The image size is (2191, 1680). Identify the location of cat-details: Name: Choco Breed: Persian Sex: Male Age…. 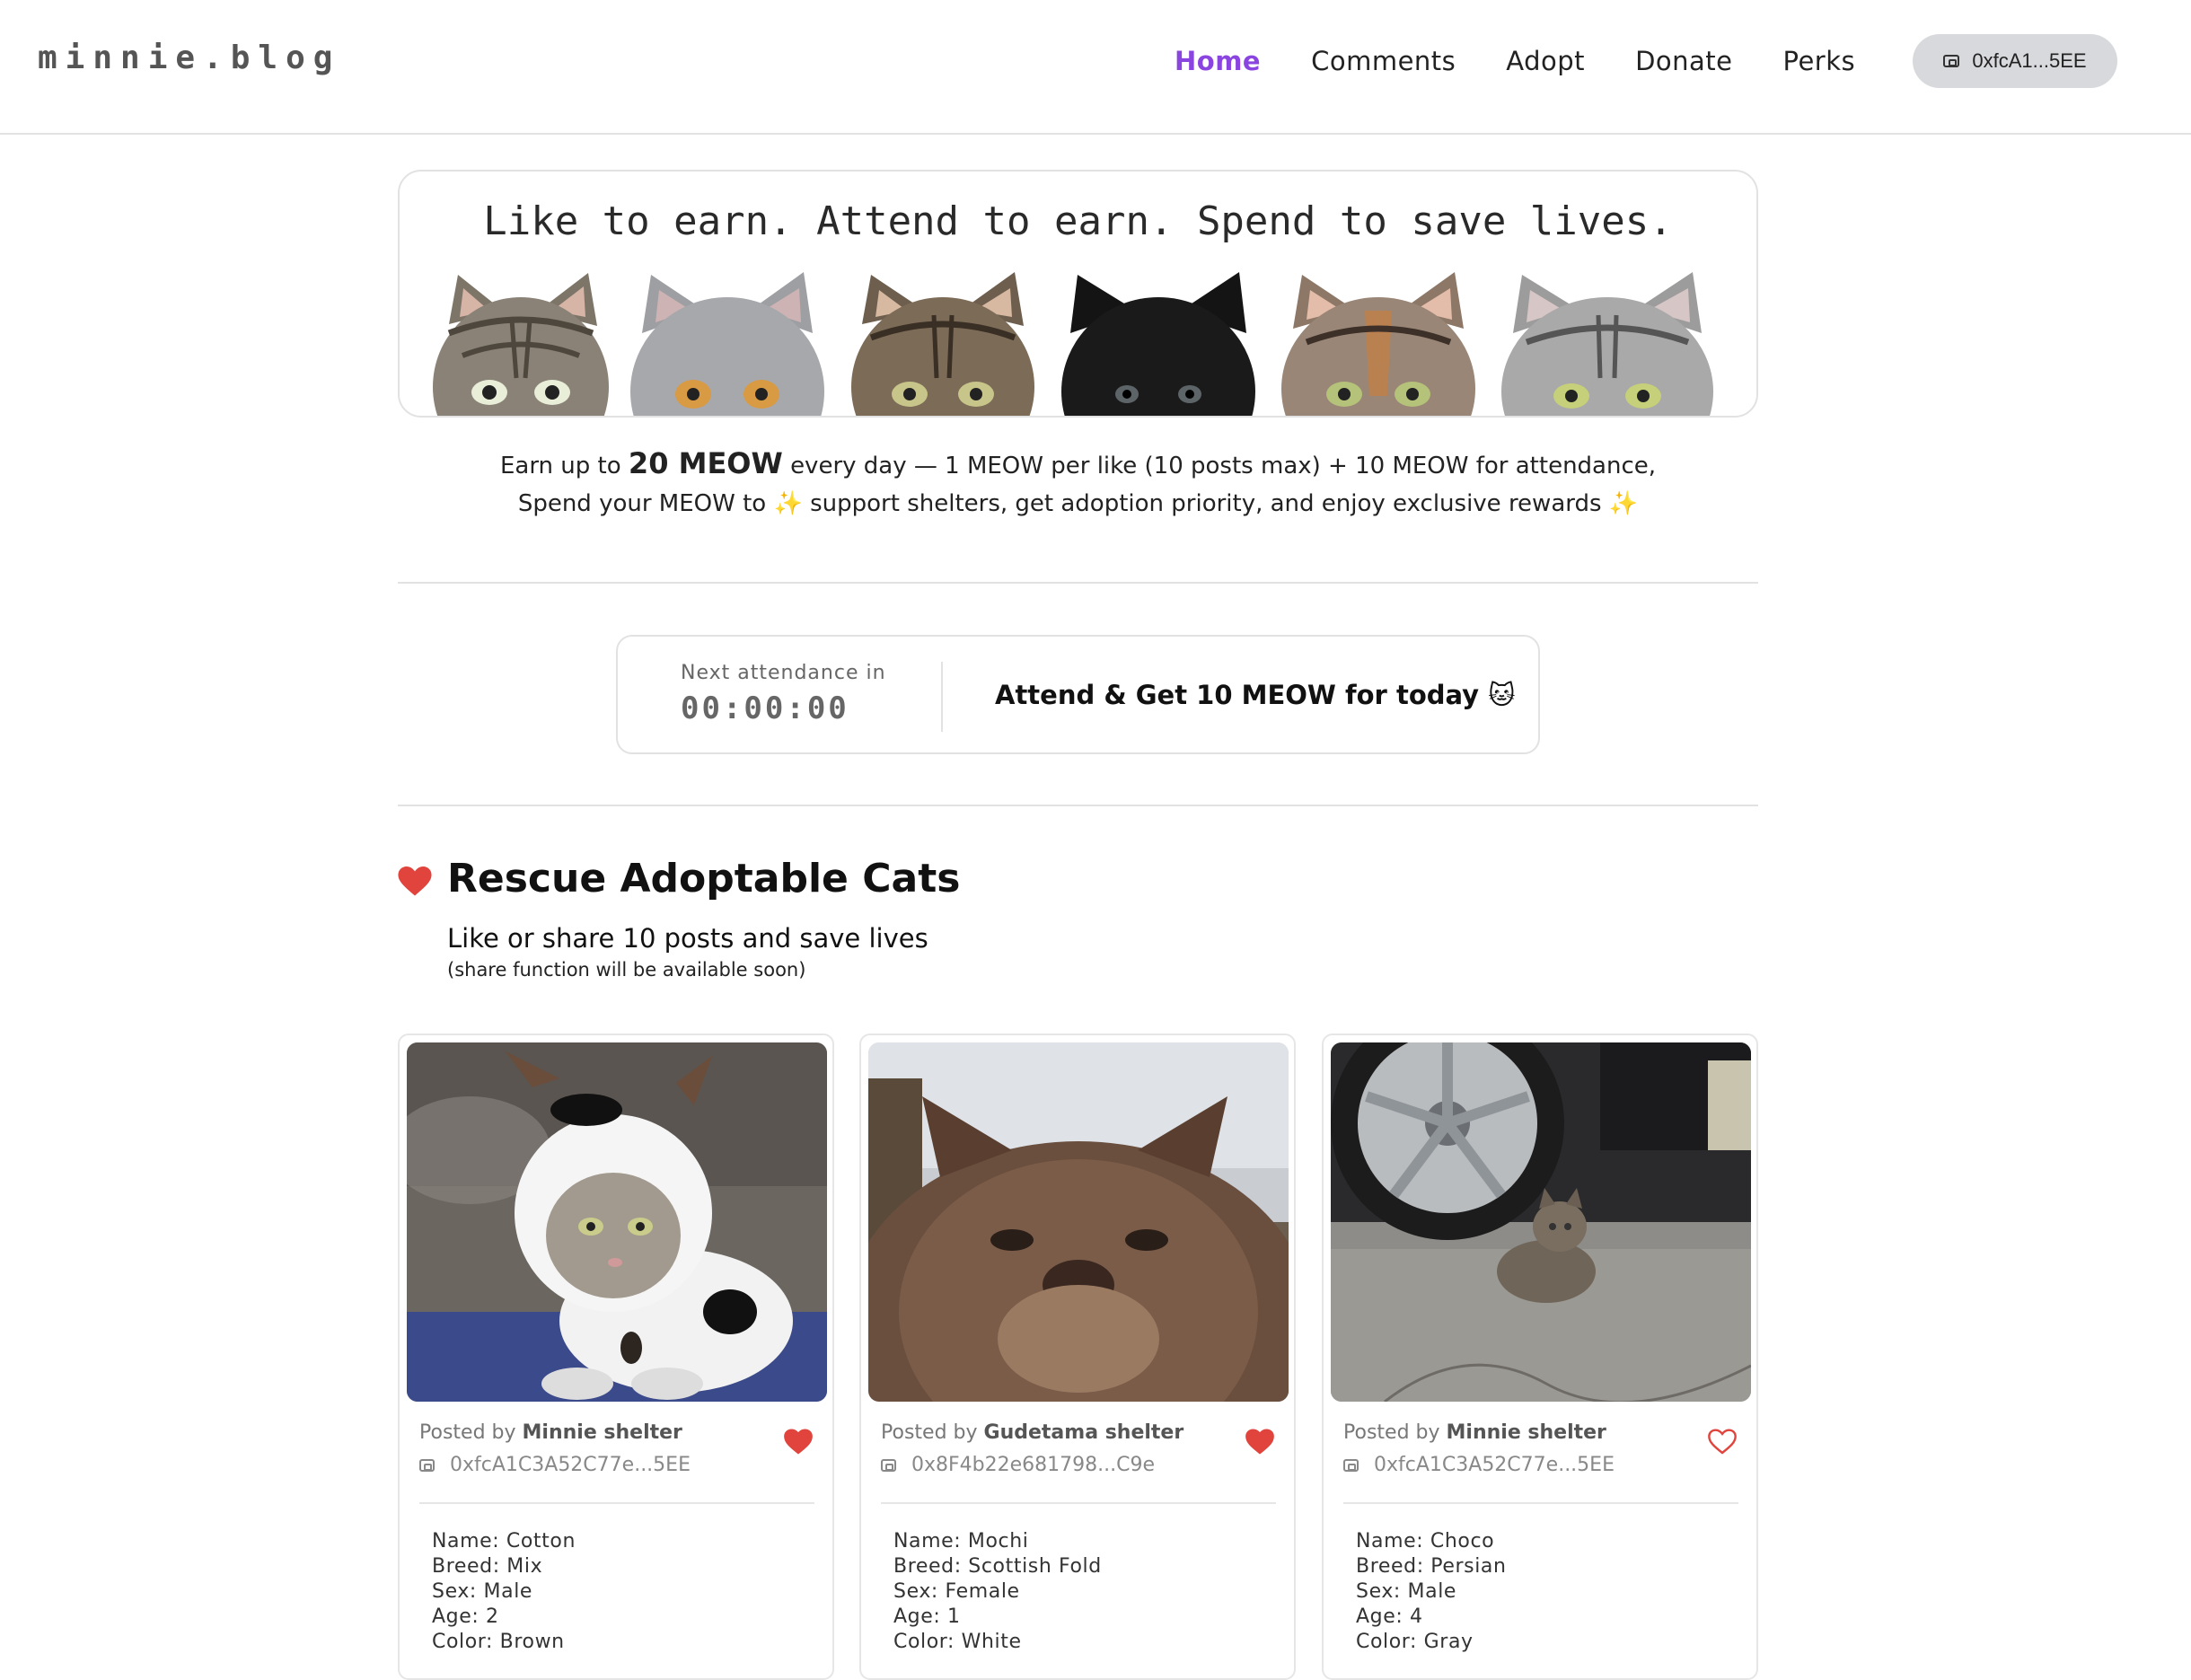
(1432, 1592).